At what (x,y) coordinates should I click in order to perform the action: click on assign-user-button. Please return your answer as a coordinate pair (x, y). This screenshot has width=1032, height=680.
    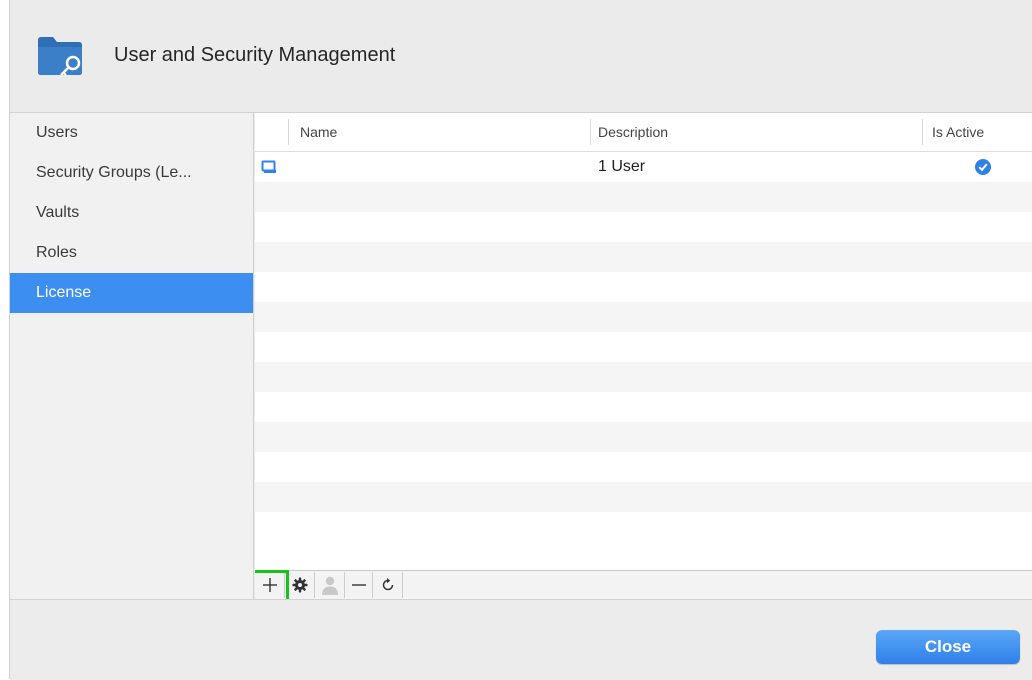
    Looking at the image, I should click on (330, 585).